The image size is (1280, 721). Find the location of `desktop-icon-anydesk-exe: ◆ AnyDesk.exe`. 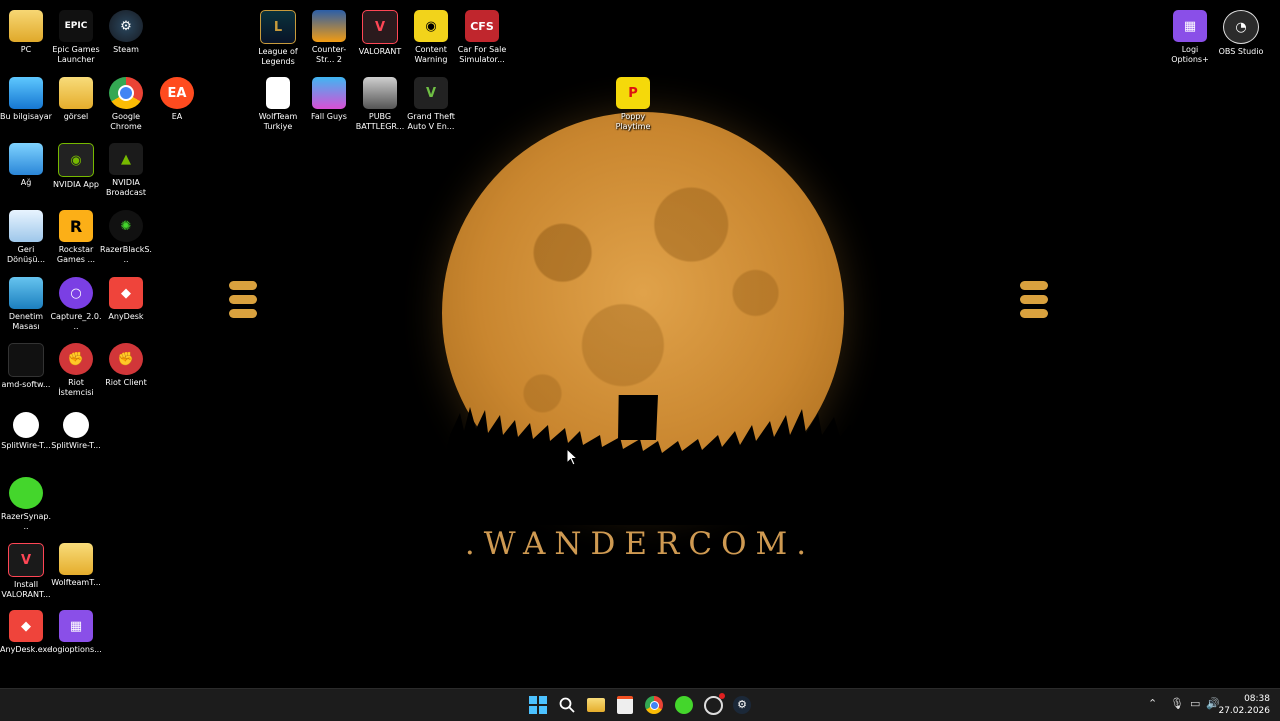

desktop-icon-anydesk-exe: ◆ AnyDesk.exe is located at coordinates (26, 636).